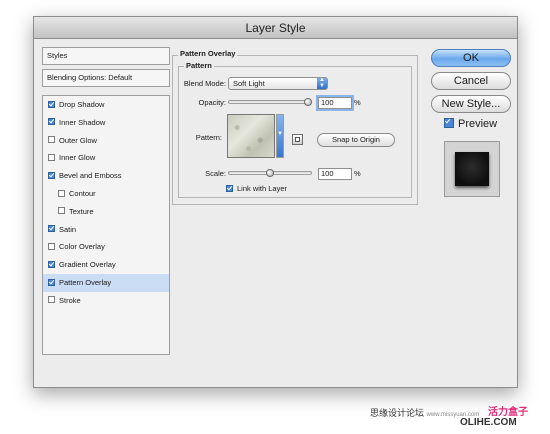 The width and height of the screenshot is (550, 434). I want to click on style-item-gradient-overlay: Gradient Overlay, so click(106, 265).